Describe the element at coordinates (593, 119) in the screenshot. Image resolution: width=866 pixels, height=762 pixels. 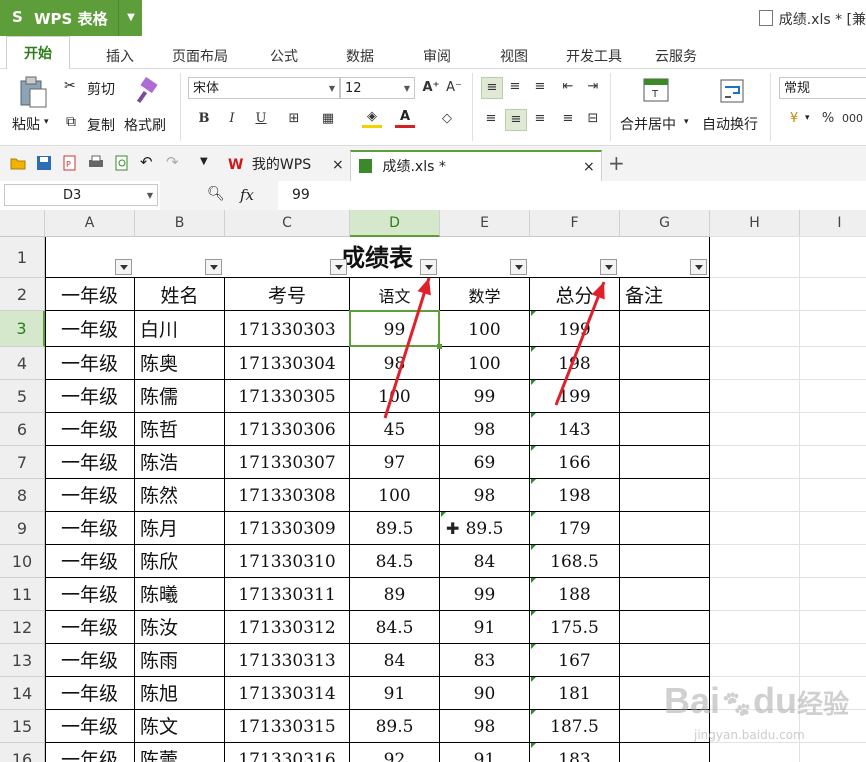
I see `distribute-icon: ⊟` at that location.